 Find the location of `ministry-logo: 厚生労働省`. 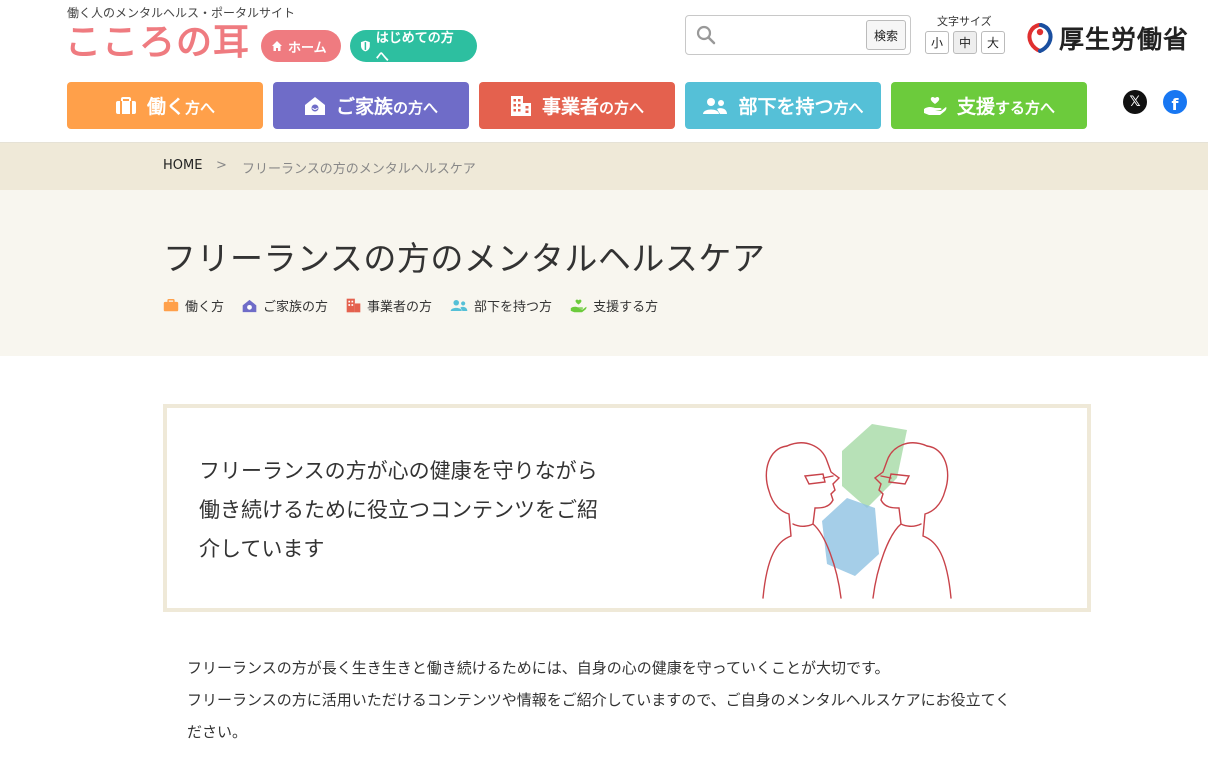

ministry-logo: 厚生労働省 is located at coordinates (1107, 38).